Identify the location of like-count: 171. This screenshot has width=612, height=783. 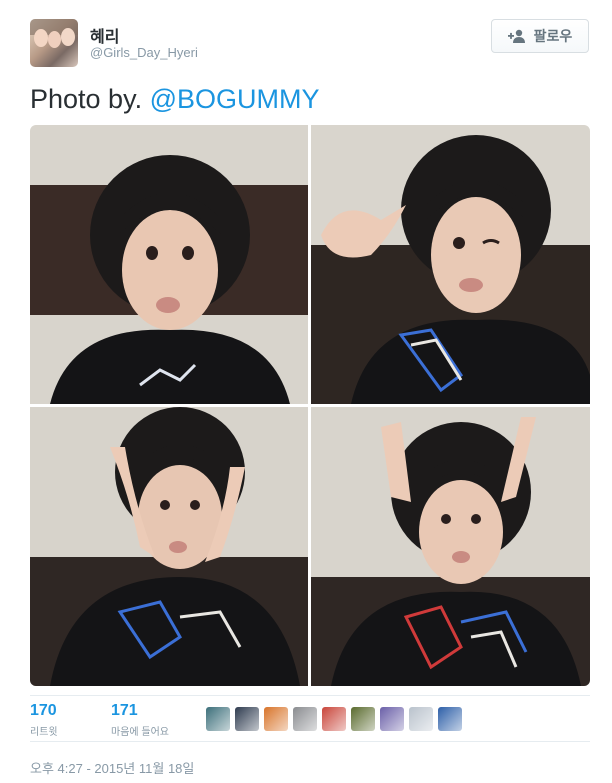
(124, 710).